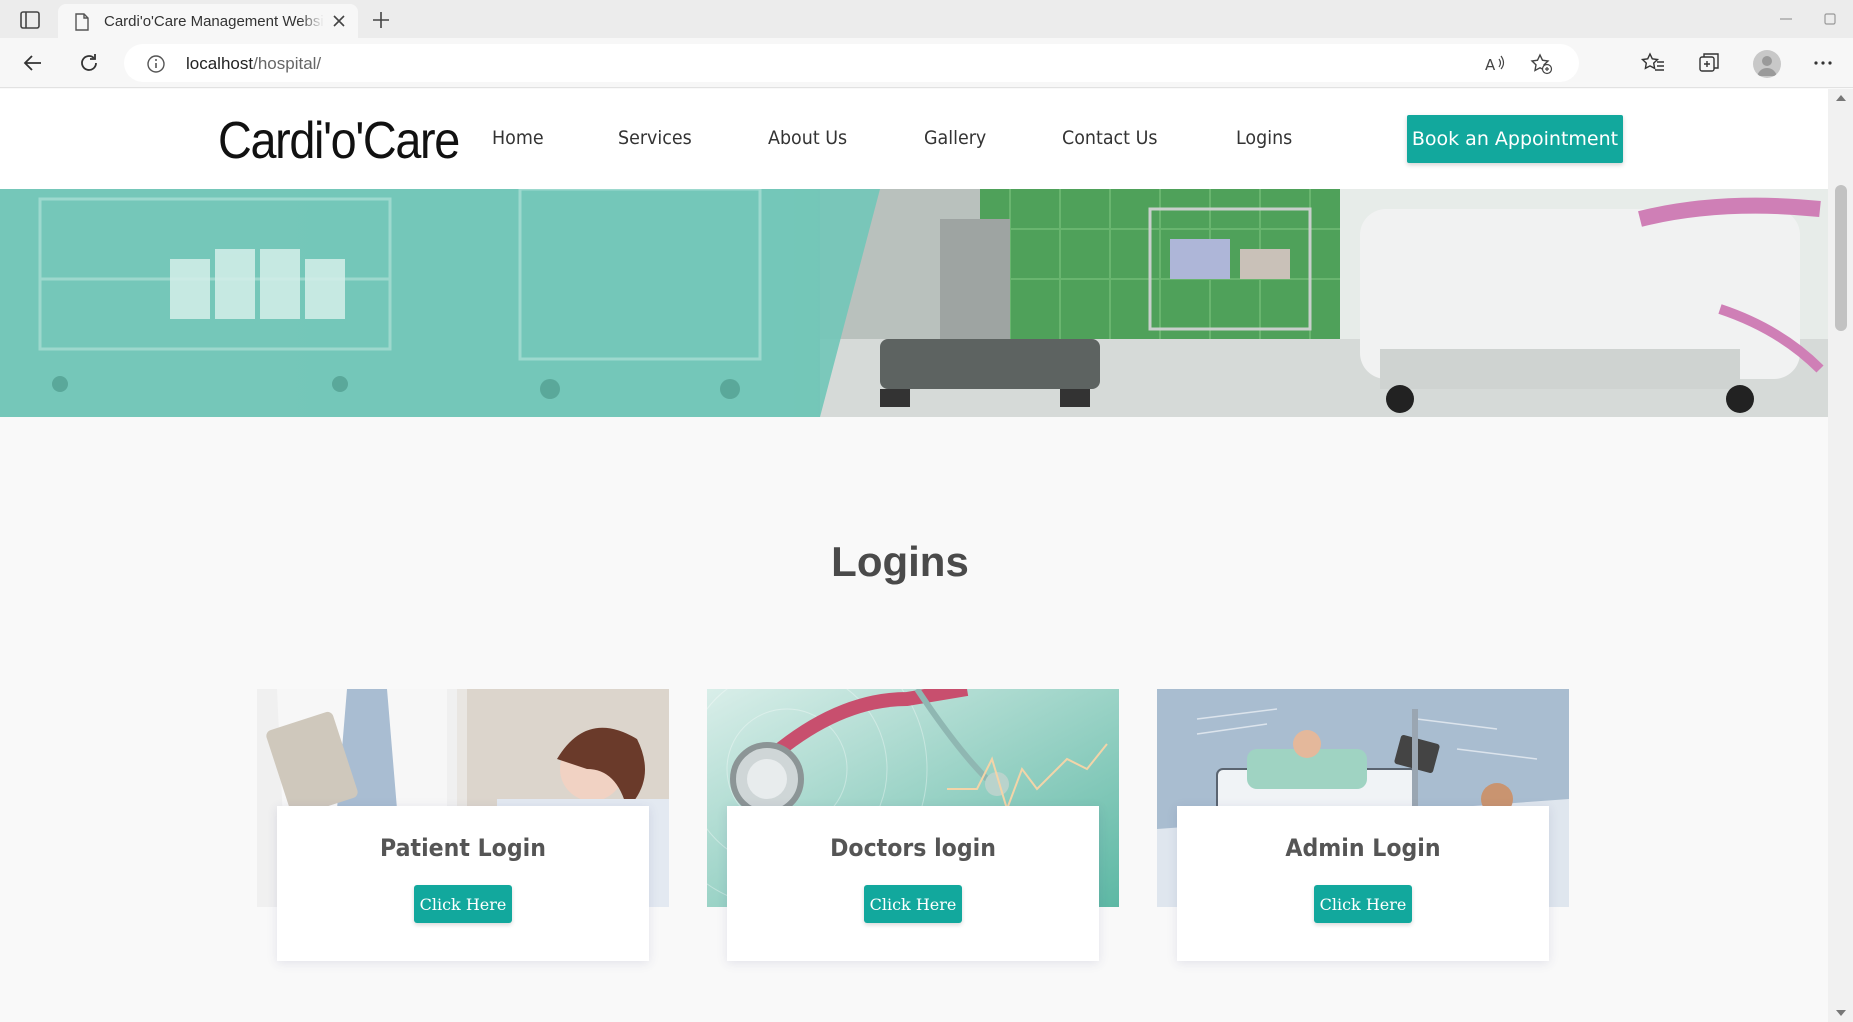 The height and width of the screenshot is (1022, 1853). I want to click on nav-services: Services, so click(655, 138).